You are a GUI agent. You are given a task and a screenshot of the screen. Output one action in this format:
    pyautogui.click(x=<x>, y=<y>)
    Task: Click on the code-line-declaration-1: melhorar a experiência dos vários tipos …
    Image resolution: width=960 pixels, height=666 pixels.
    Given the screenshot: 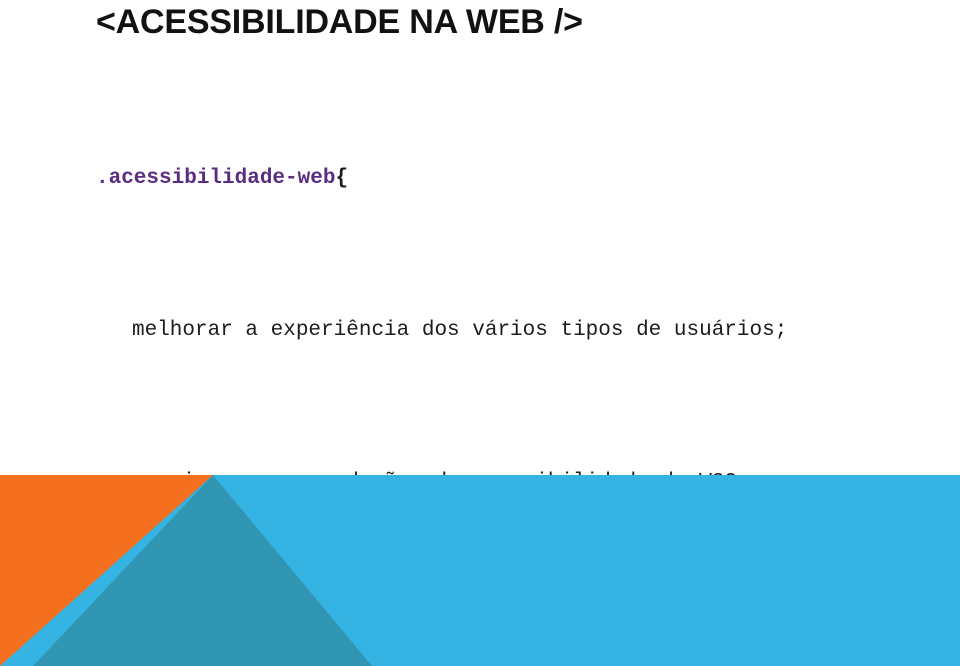 What is the action you would take?
    pyautogui.click(x=496, y=331)
    